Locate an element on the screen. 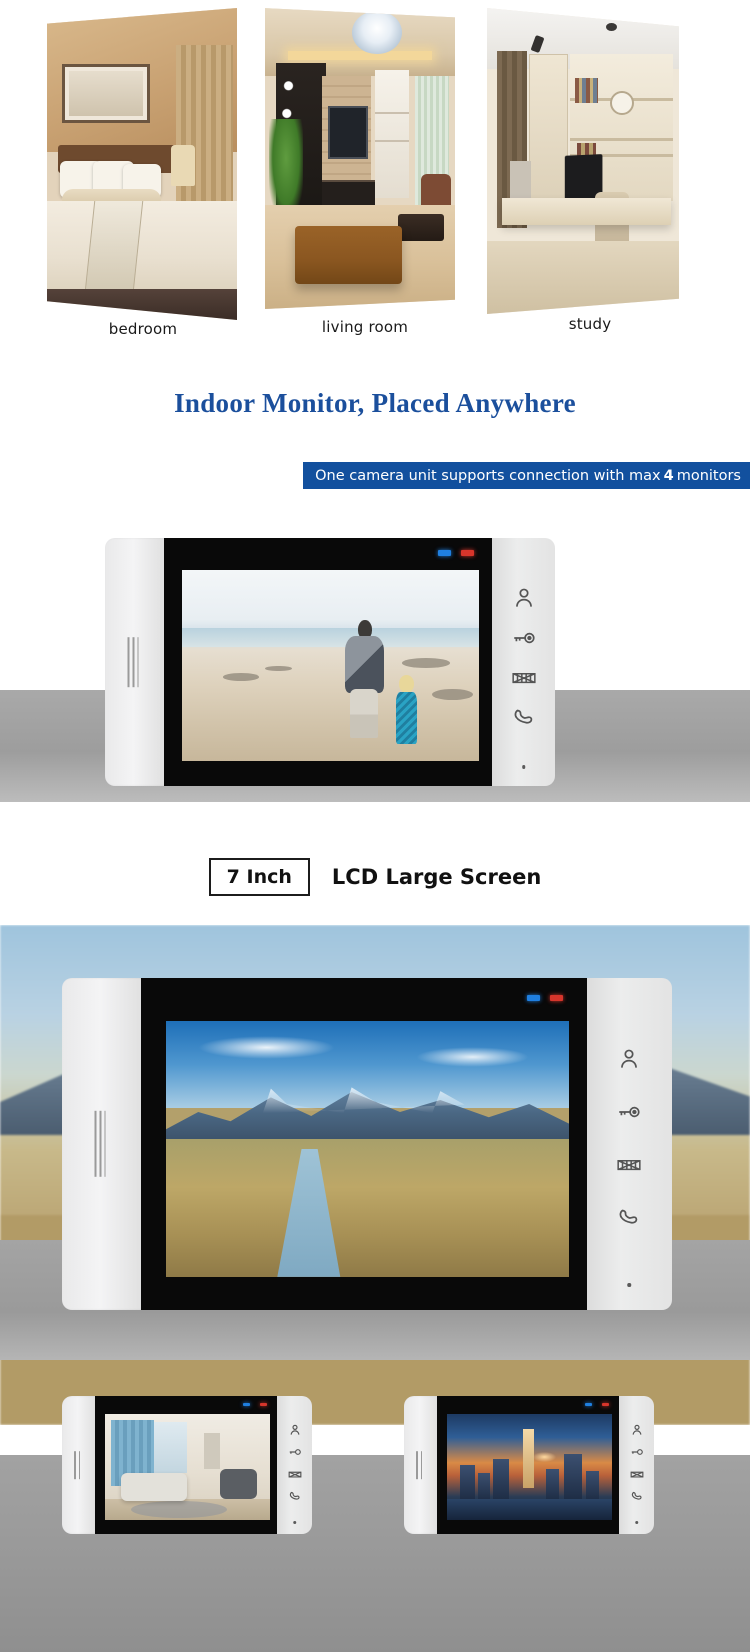 This screenshot has height=1652, width=750. city-skyline-scene is located at coordinates (529, 1467).